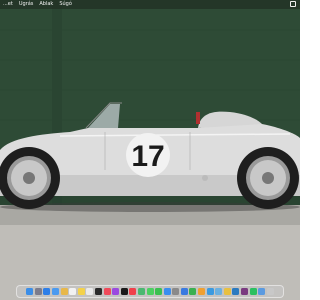 This screenshot has height=300, width=320. I want to click on mail-icon, so click(55, 291).